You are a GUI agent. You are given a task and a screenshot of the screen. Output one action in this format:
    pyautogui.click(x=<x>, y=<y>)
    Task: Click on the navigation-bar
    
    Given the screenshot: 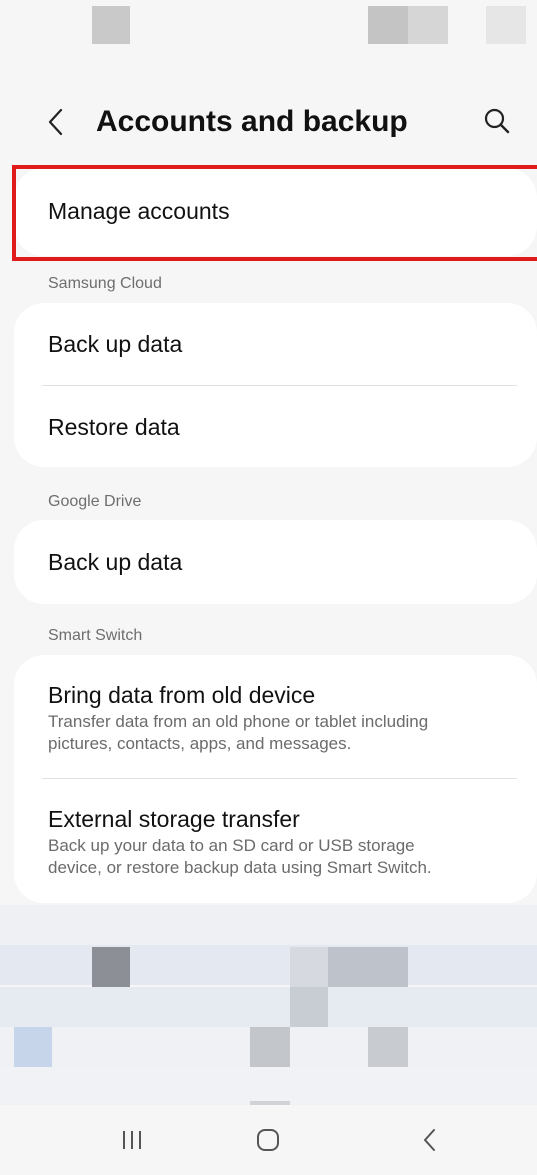 What is the action you would take?
    pyautogui.click(x=268, y=1140)
    